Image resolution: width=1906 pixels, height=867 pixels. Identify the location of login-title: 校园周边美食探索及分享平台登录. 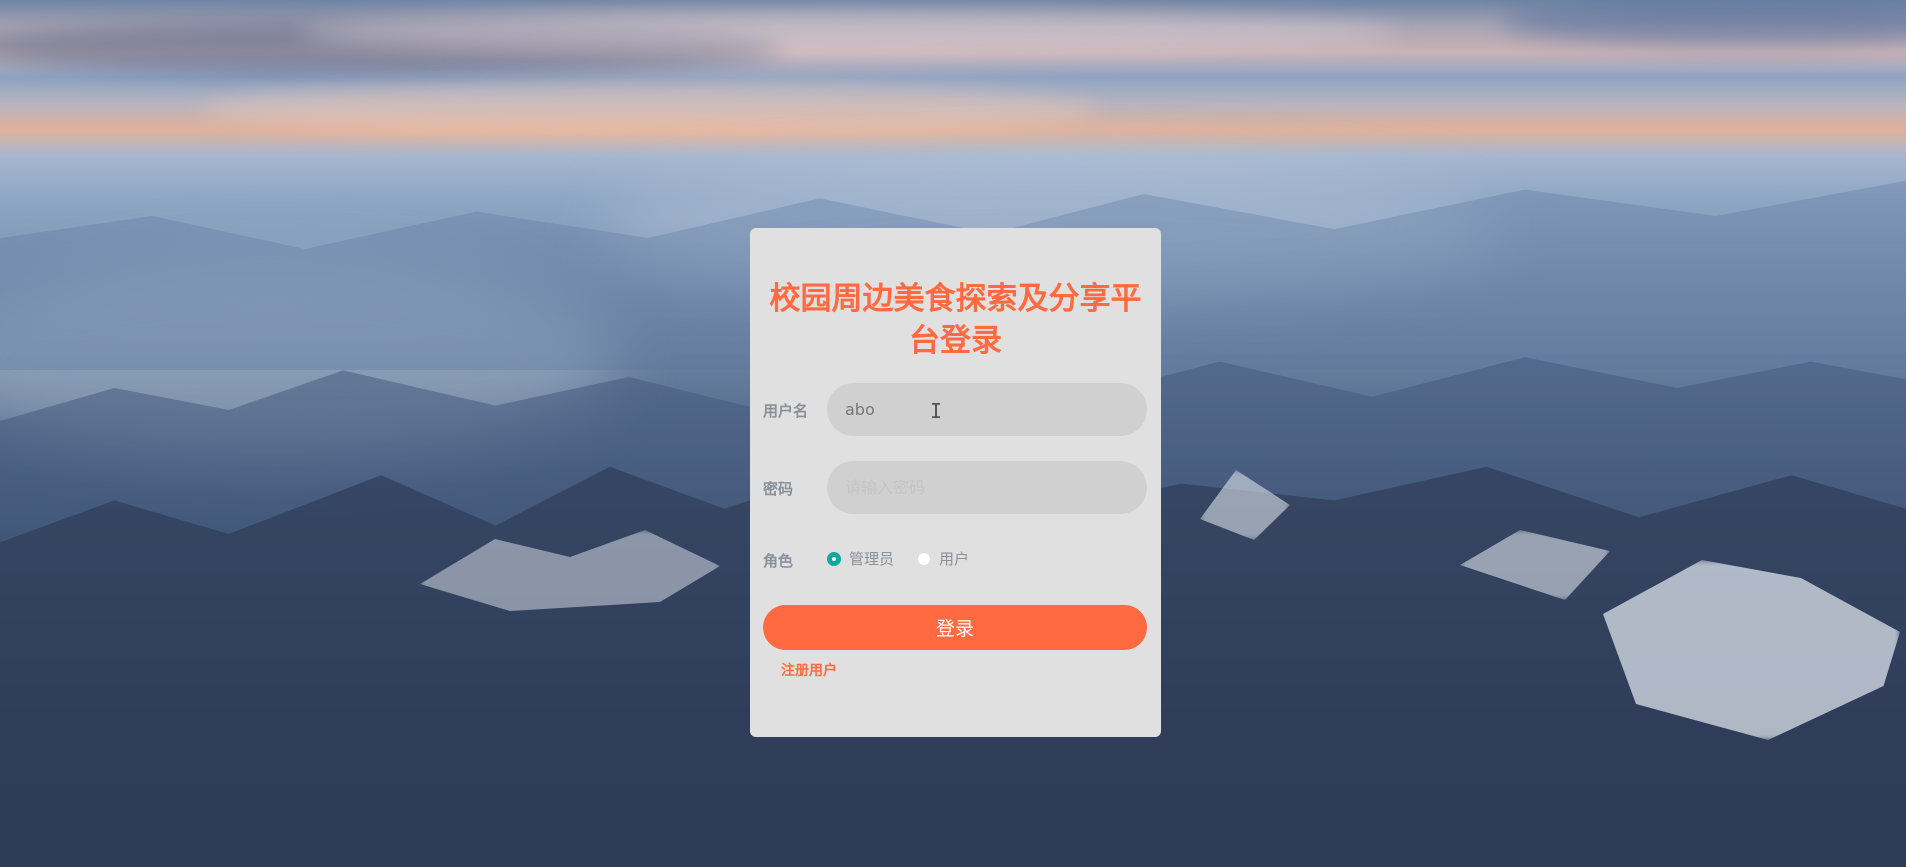
(955, 320).